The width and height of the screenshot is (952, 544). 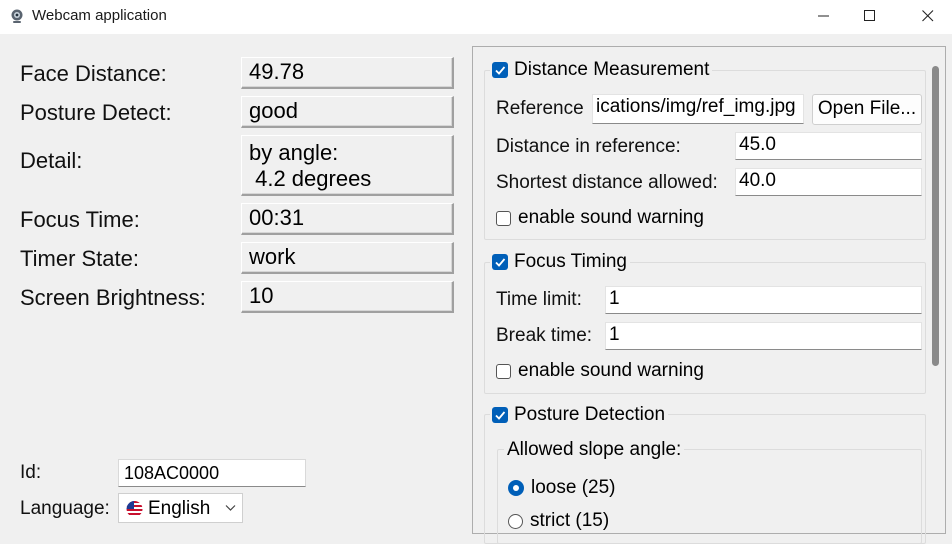 What do you see at coordinates (79, 258) in the screenshot?
I see `timer-state-label: Timer State:` at bounding box center [79, 258].